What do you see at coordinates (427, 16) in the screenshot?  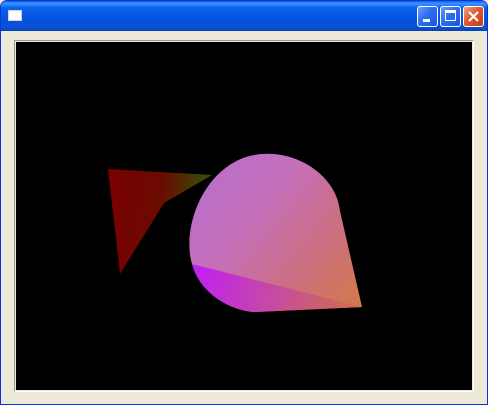 I see `minimize-button` at bounding box center [427, 16].